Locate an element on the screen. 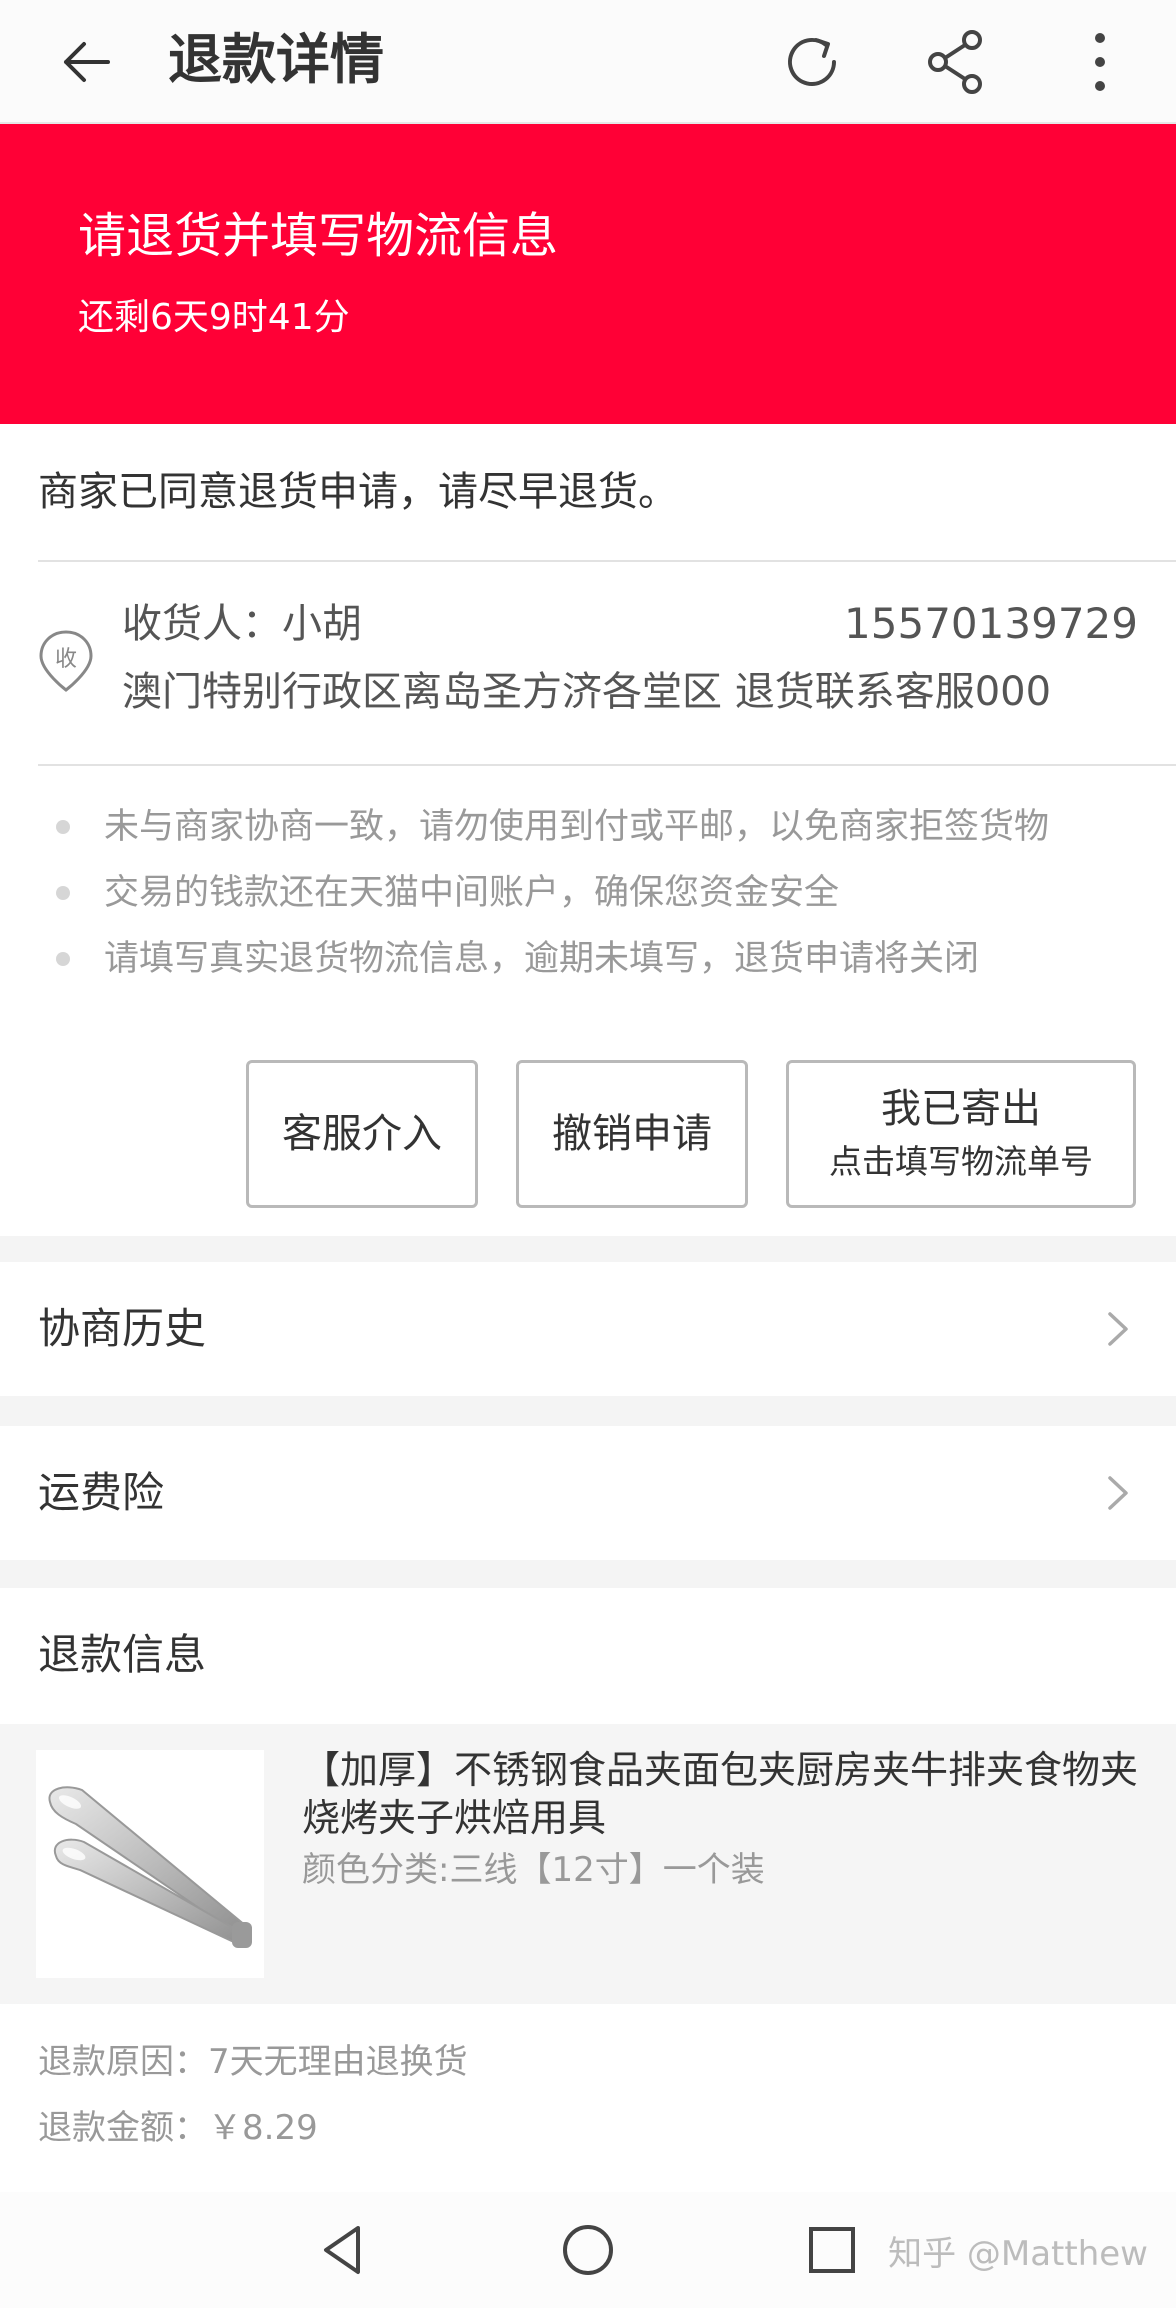  nav-recents-icon is located at coordinates (832, 2250).